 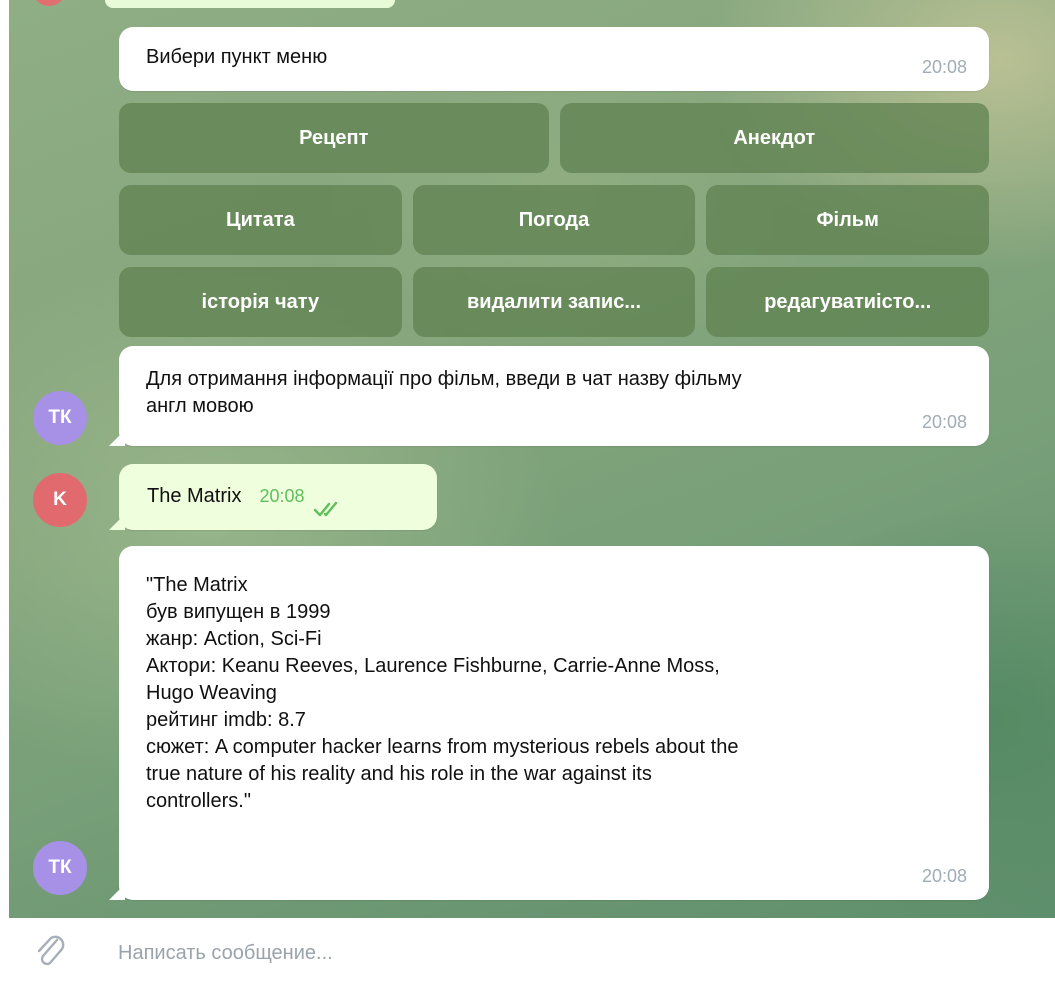 What do you see at coordinates (194, 496) in the screenshot?
I see `message-text: The Matrix` at bounding box center [194, 496].